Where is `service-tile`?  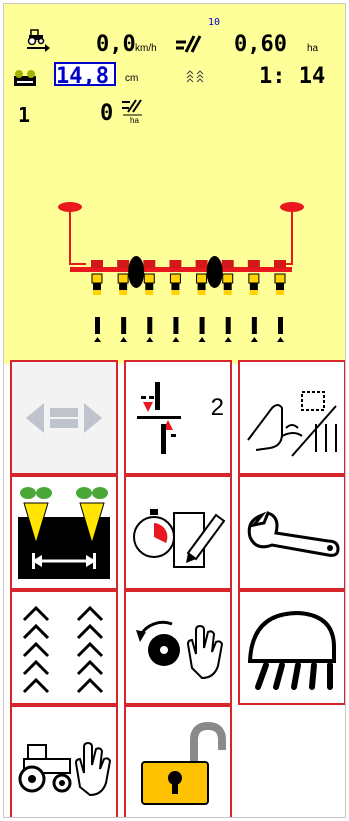 service-tile is located at coordinates (291, 532).